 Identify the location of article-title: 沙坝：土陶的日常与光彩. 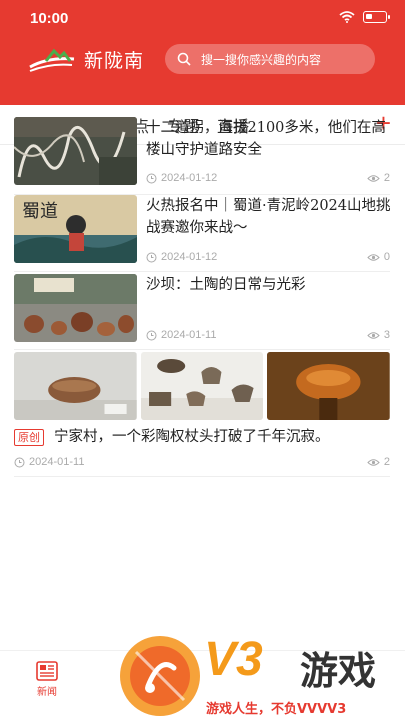
(226, 285).